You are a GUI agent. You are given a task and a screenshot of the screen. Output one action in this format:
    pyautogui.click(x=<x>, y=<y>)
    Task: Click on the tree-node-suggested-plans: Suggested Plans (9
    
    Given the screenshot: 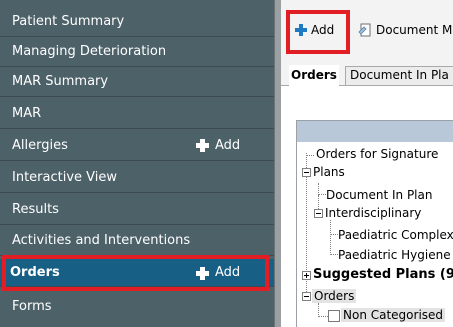 What is the action you would take?
    pyautogui.click(x=383, y=274)
    